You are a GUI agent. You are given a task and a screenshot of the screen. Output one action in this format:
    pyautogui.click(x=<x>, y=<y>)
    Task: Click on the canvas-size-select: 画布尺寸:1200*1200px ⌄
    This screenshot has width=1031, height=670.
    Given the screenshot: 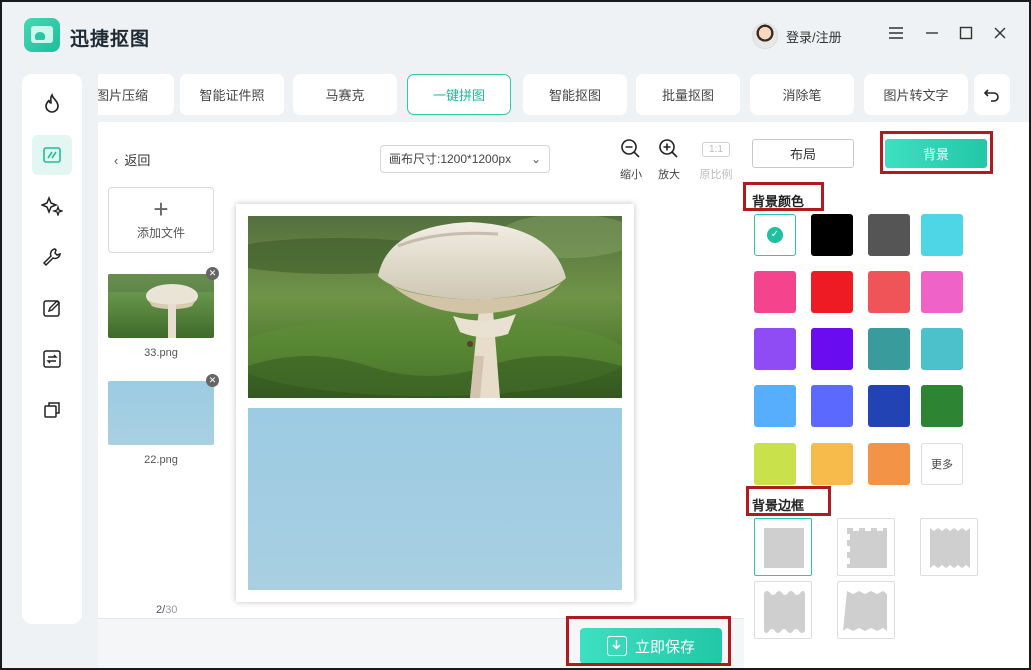 What is the action you would take?
    pyautogui.click(x=465, y=159)
    